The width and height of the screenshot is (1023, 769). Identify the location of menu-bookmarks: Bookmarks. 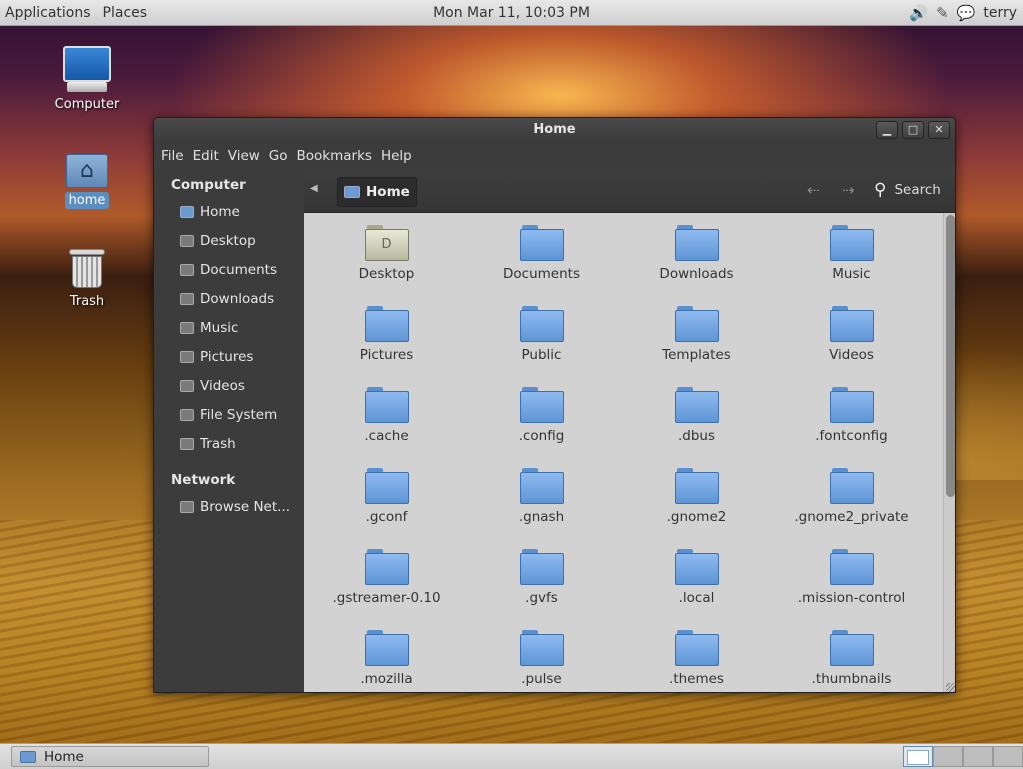
(334, 156).